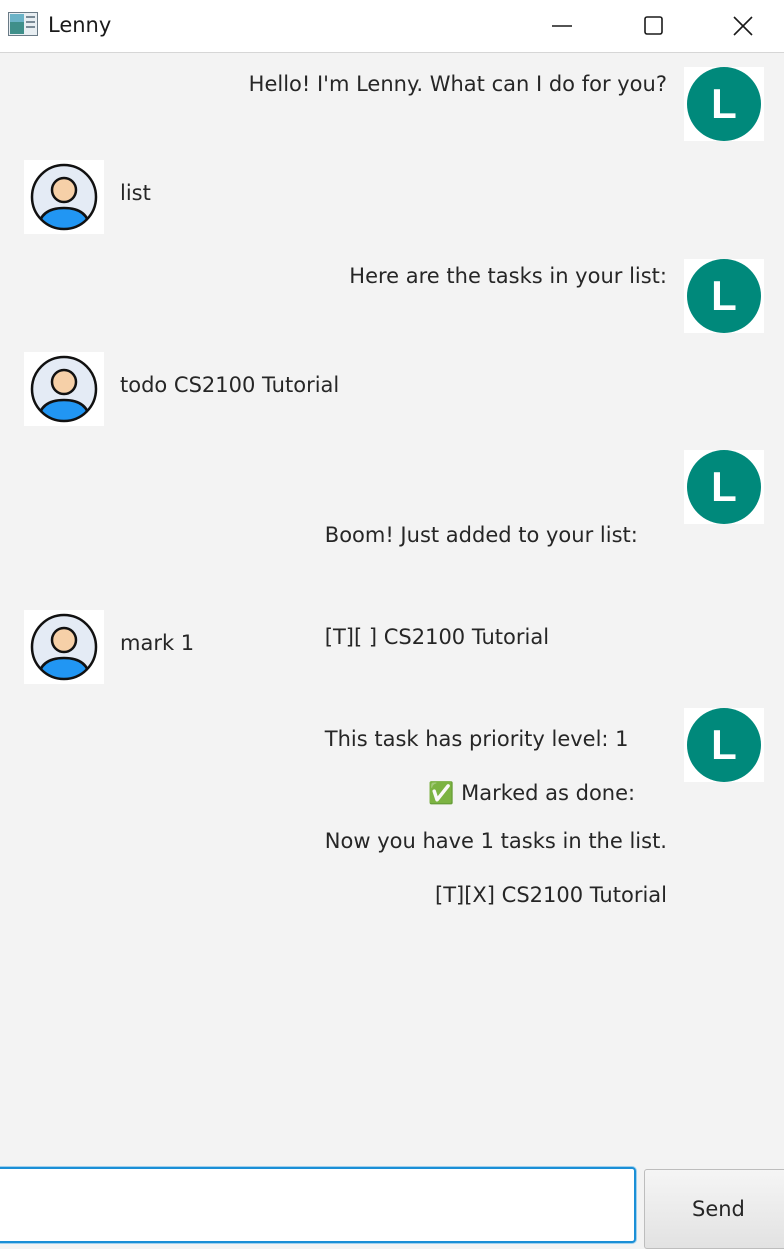 The width and height of the screenshot is (784, 1249). I want to click on title-bar: Lenny, so click(392, 26).